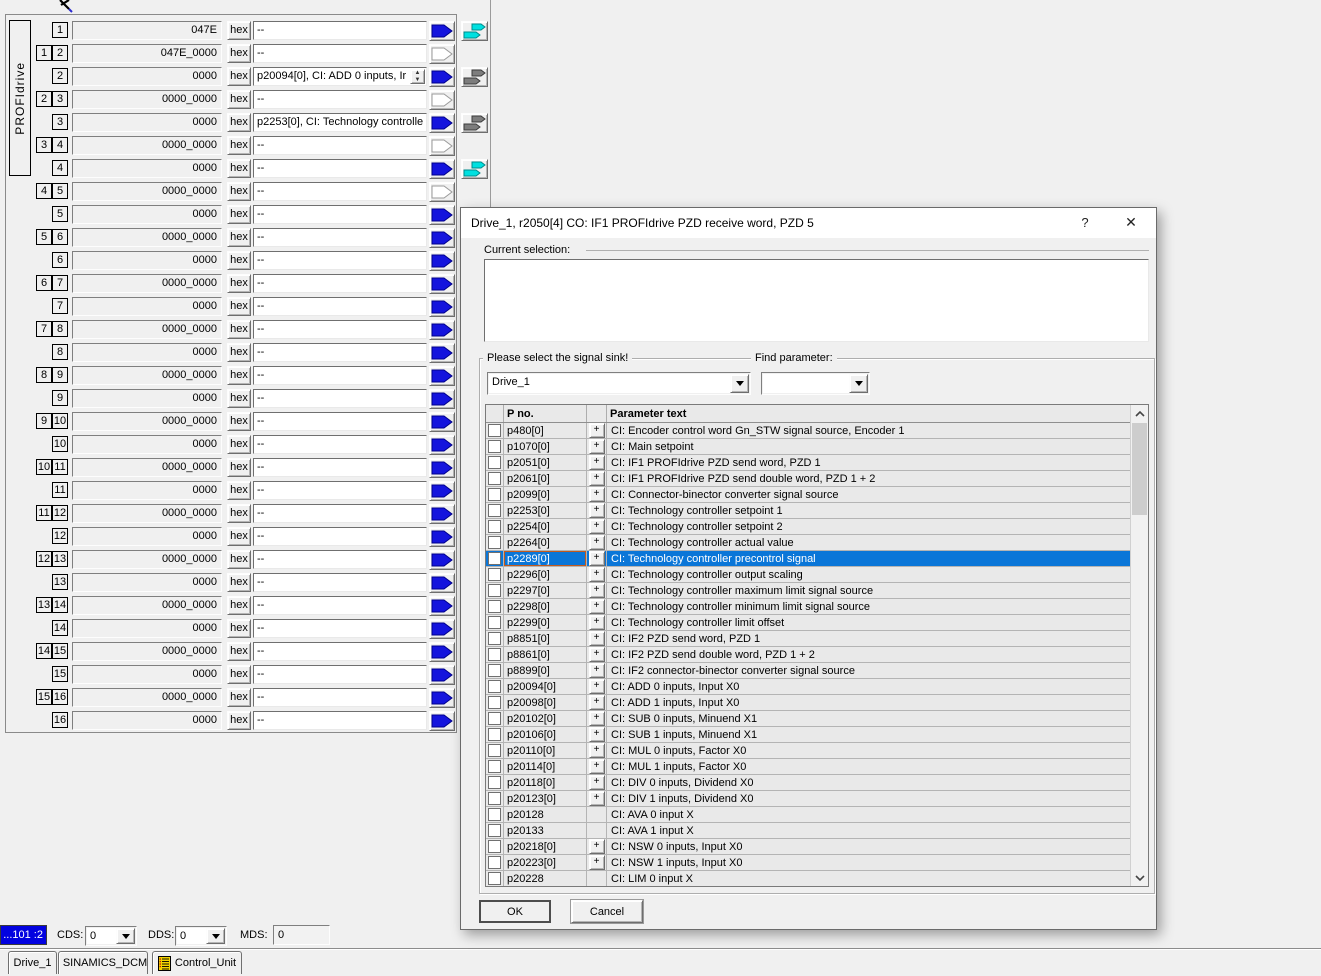 The width and height of the screenshot is (1321, 976). I want to click on signal-source-field: p20094[0], CI: ADD 0 inputs, Ir ▲ ▼, so click(340, 76).